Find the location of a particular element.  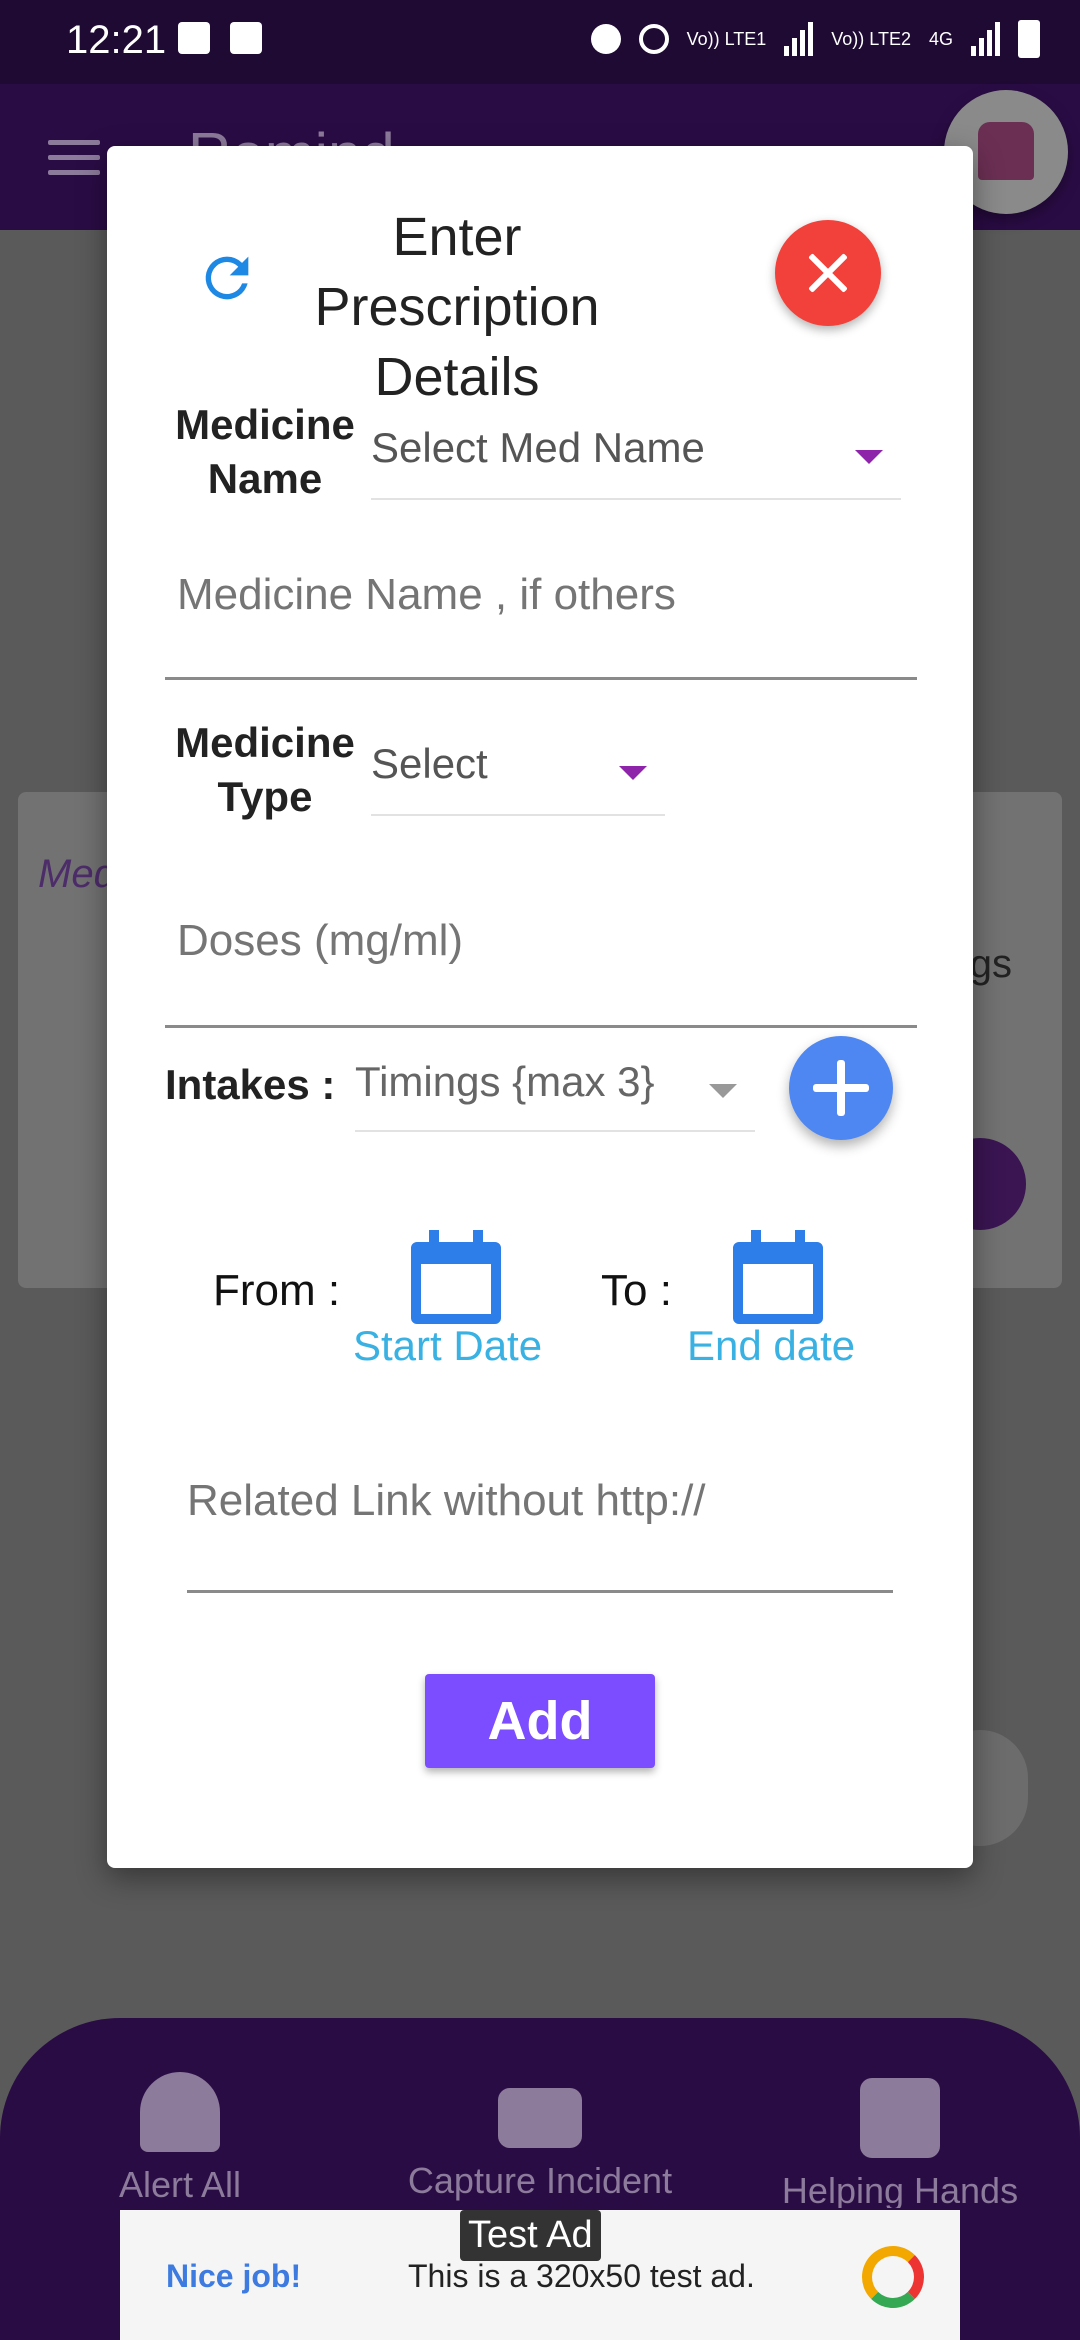

from-label: From : is located at coordinates (277, 1290).